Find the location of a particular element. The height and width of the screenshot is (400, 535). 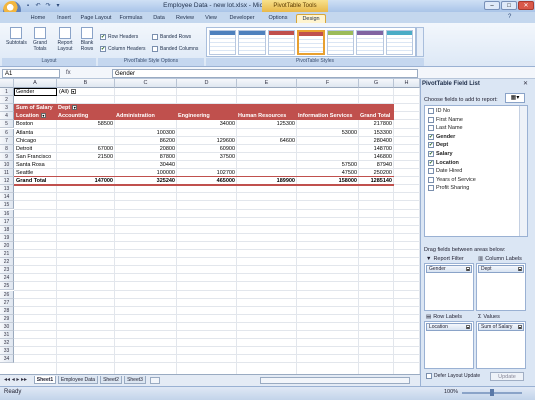

redo-icon: ↷ is located at coordinates (48, 6).